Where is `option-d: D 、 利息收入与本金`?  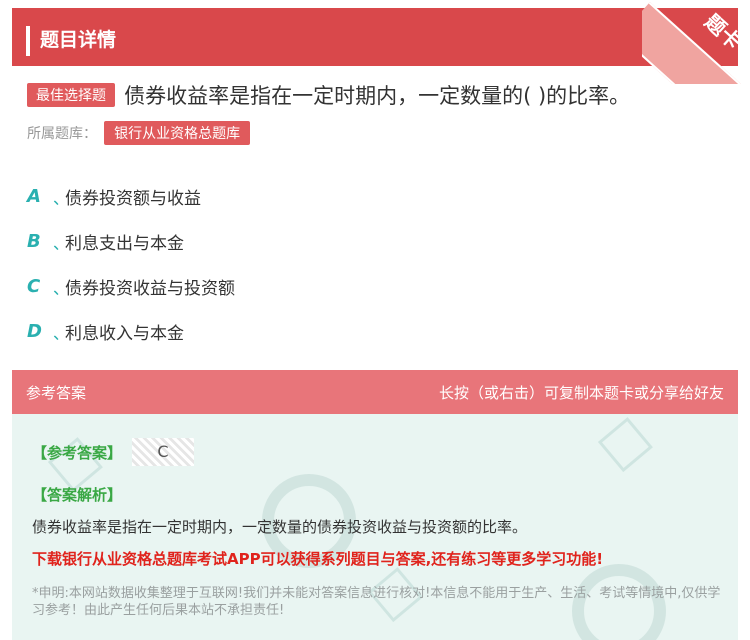
option-d: D 、 利息收入与本金 is located at coordinates (131, 331).